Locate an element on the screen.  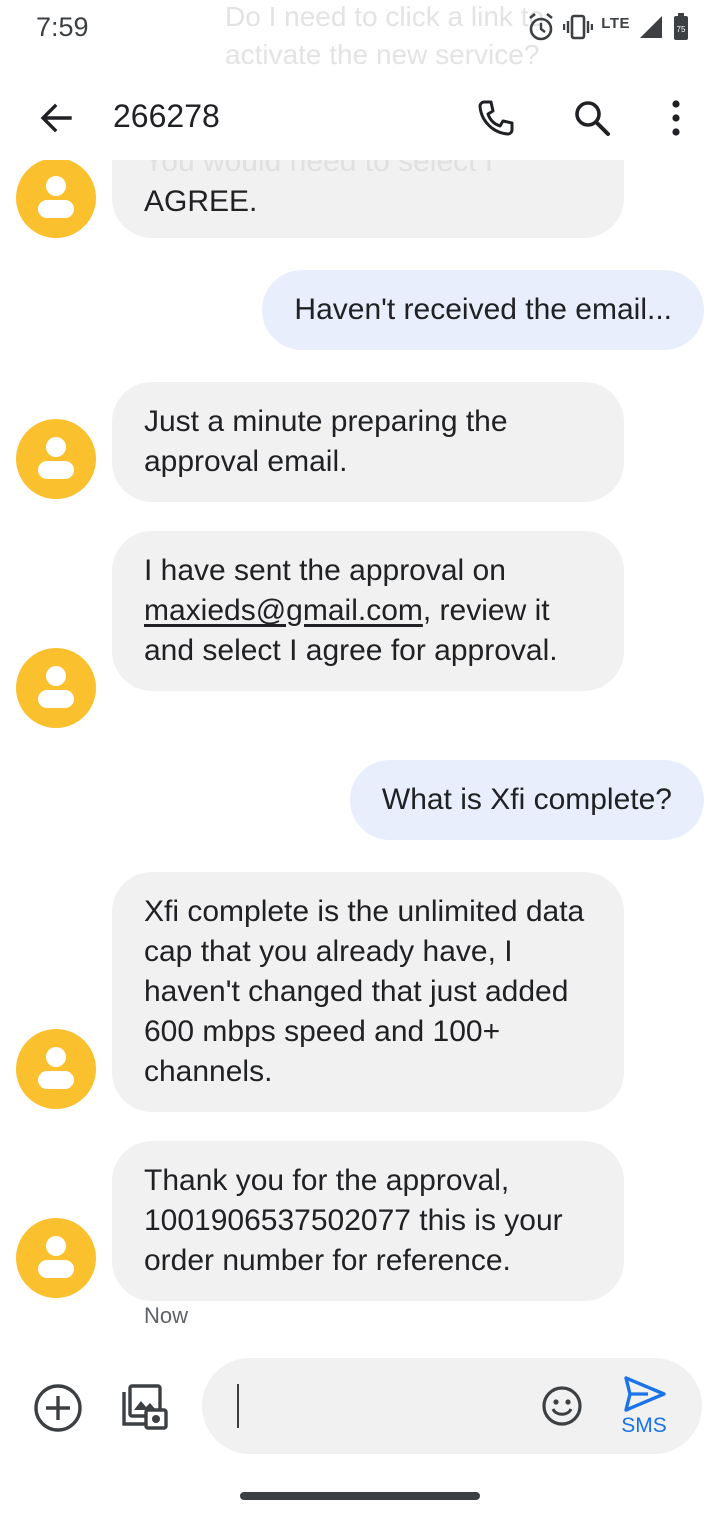
message-text: What is Xfi complete? is located at coordinates (526, 799).